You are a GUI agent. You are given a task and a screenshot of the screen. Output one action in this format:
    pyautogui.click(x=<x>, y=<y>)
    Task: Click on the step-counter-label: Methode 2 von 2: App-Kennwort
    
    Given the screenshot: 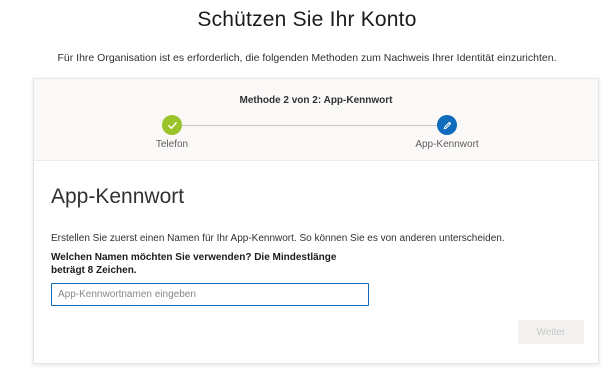 What is the action you would take?
    pyautogui.click(x=316, y=100)
    